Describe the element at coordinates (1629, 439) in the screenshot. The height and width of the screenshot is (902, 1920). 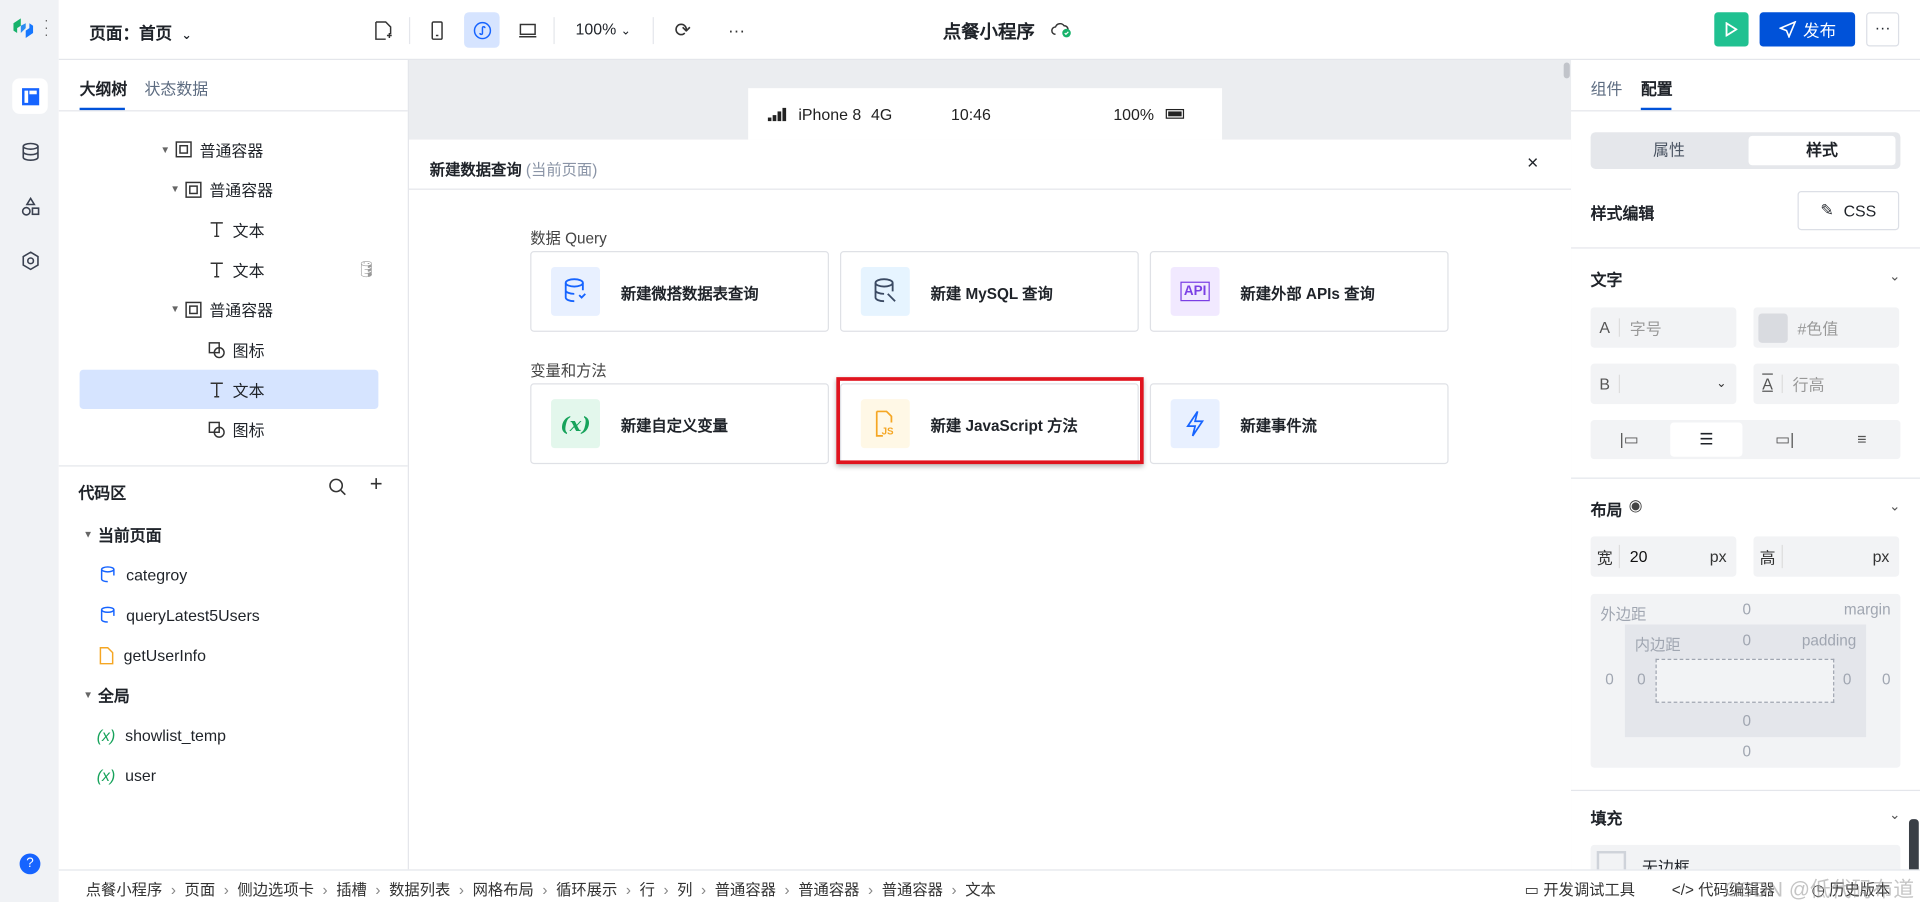
I see `align-left-icon: |▭` at that location.